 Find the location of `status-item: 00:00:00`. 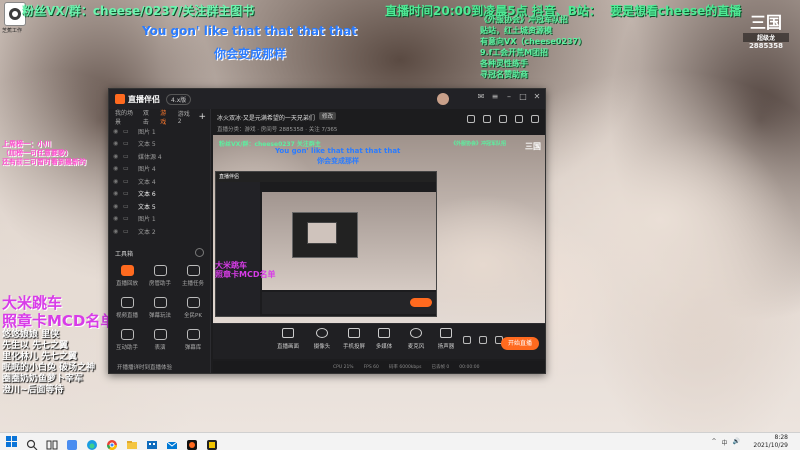

status-item: 00:00:00 is located at coordinates (469, 367).